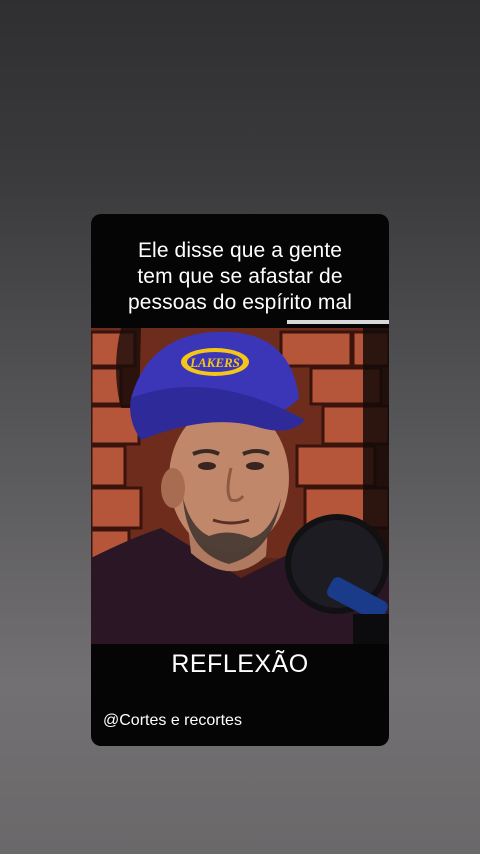 This screenshot has height=854, width=480. I want to click on caption-line-1: Ele disse que a gente, so click(240, 250).